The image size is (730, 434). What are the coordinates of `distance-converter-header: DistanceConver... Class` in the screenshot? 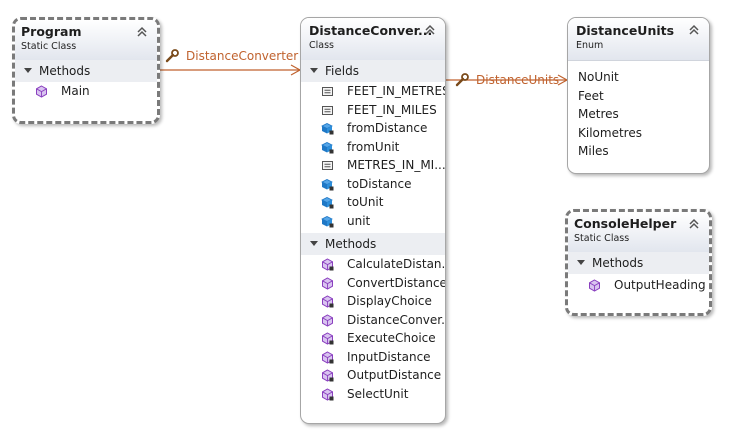 It's located at (373, 39).